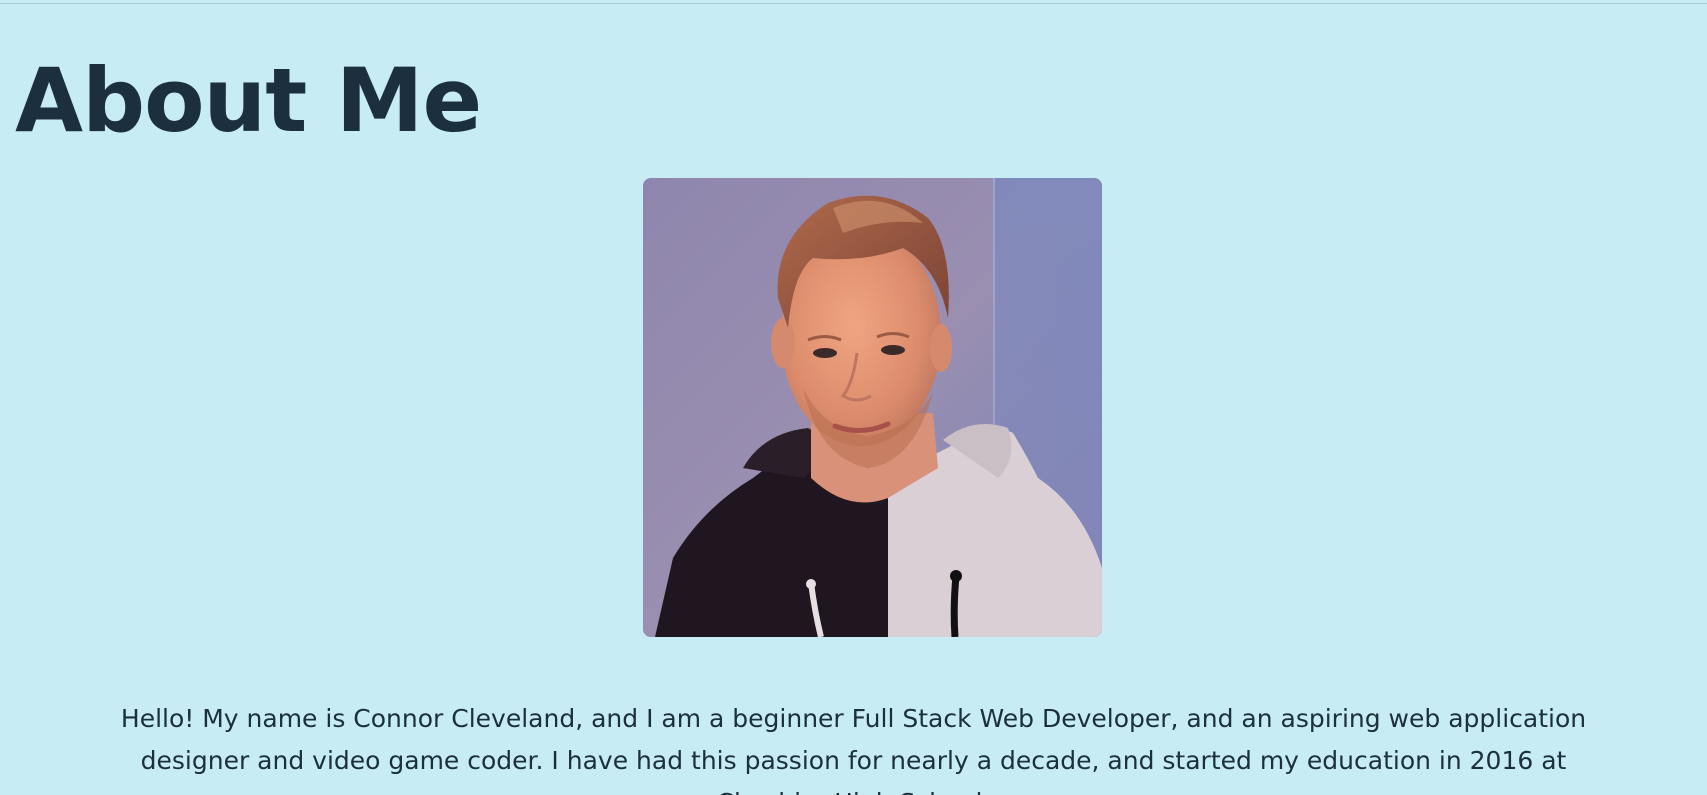  Describe the element at coordinates (853, 3) in the screenshot. I see `top-divider` at that location.